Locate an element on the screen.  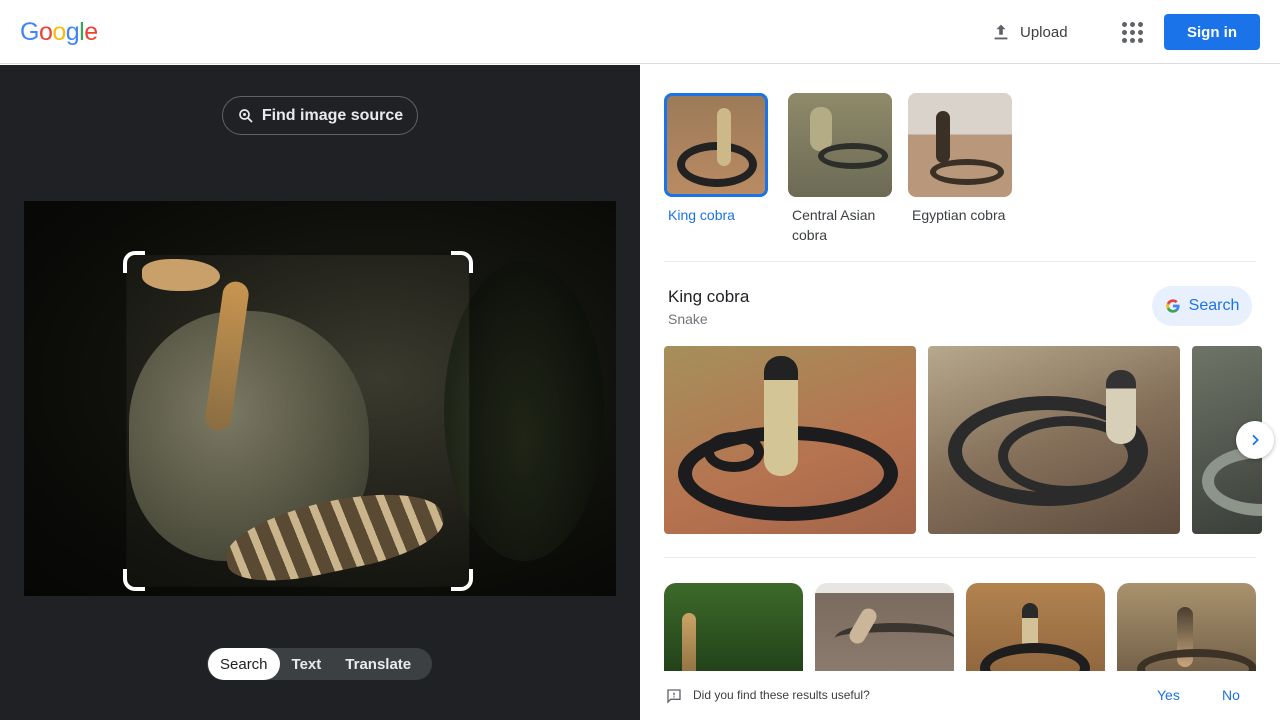
google-apps-icon is located at coordinates (1132, 32).